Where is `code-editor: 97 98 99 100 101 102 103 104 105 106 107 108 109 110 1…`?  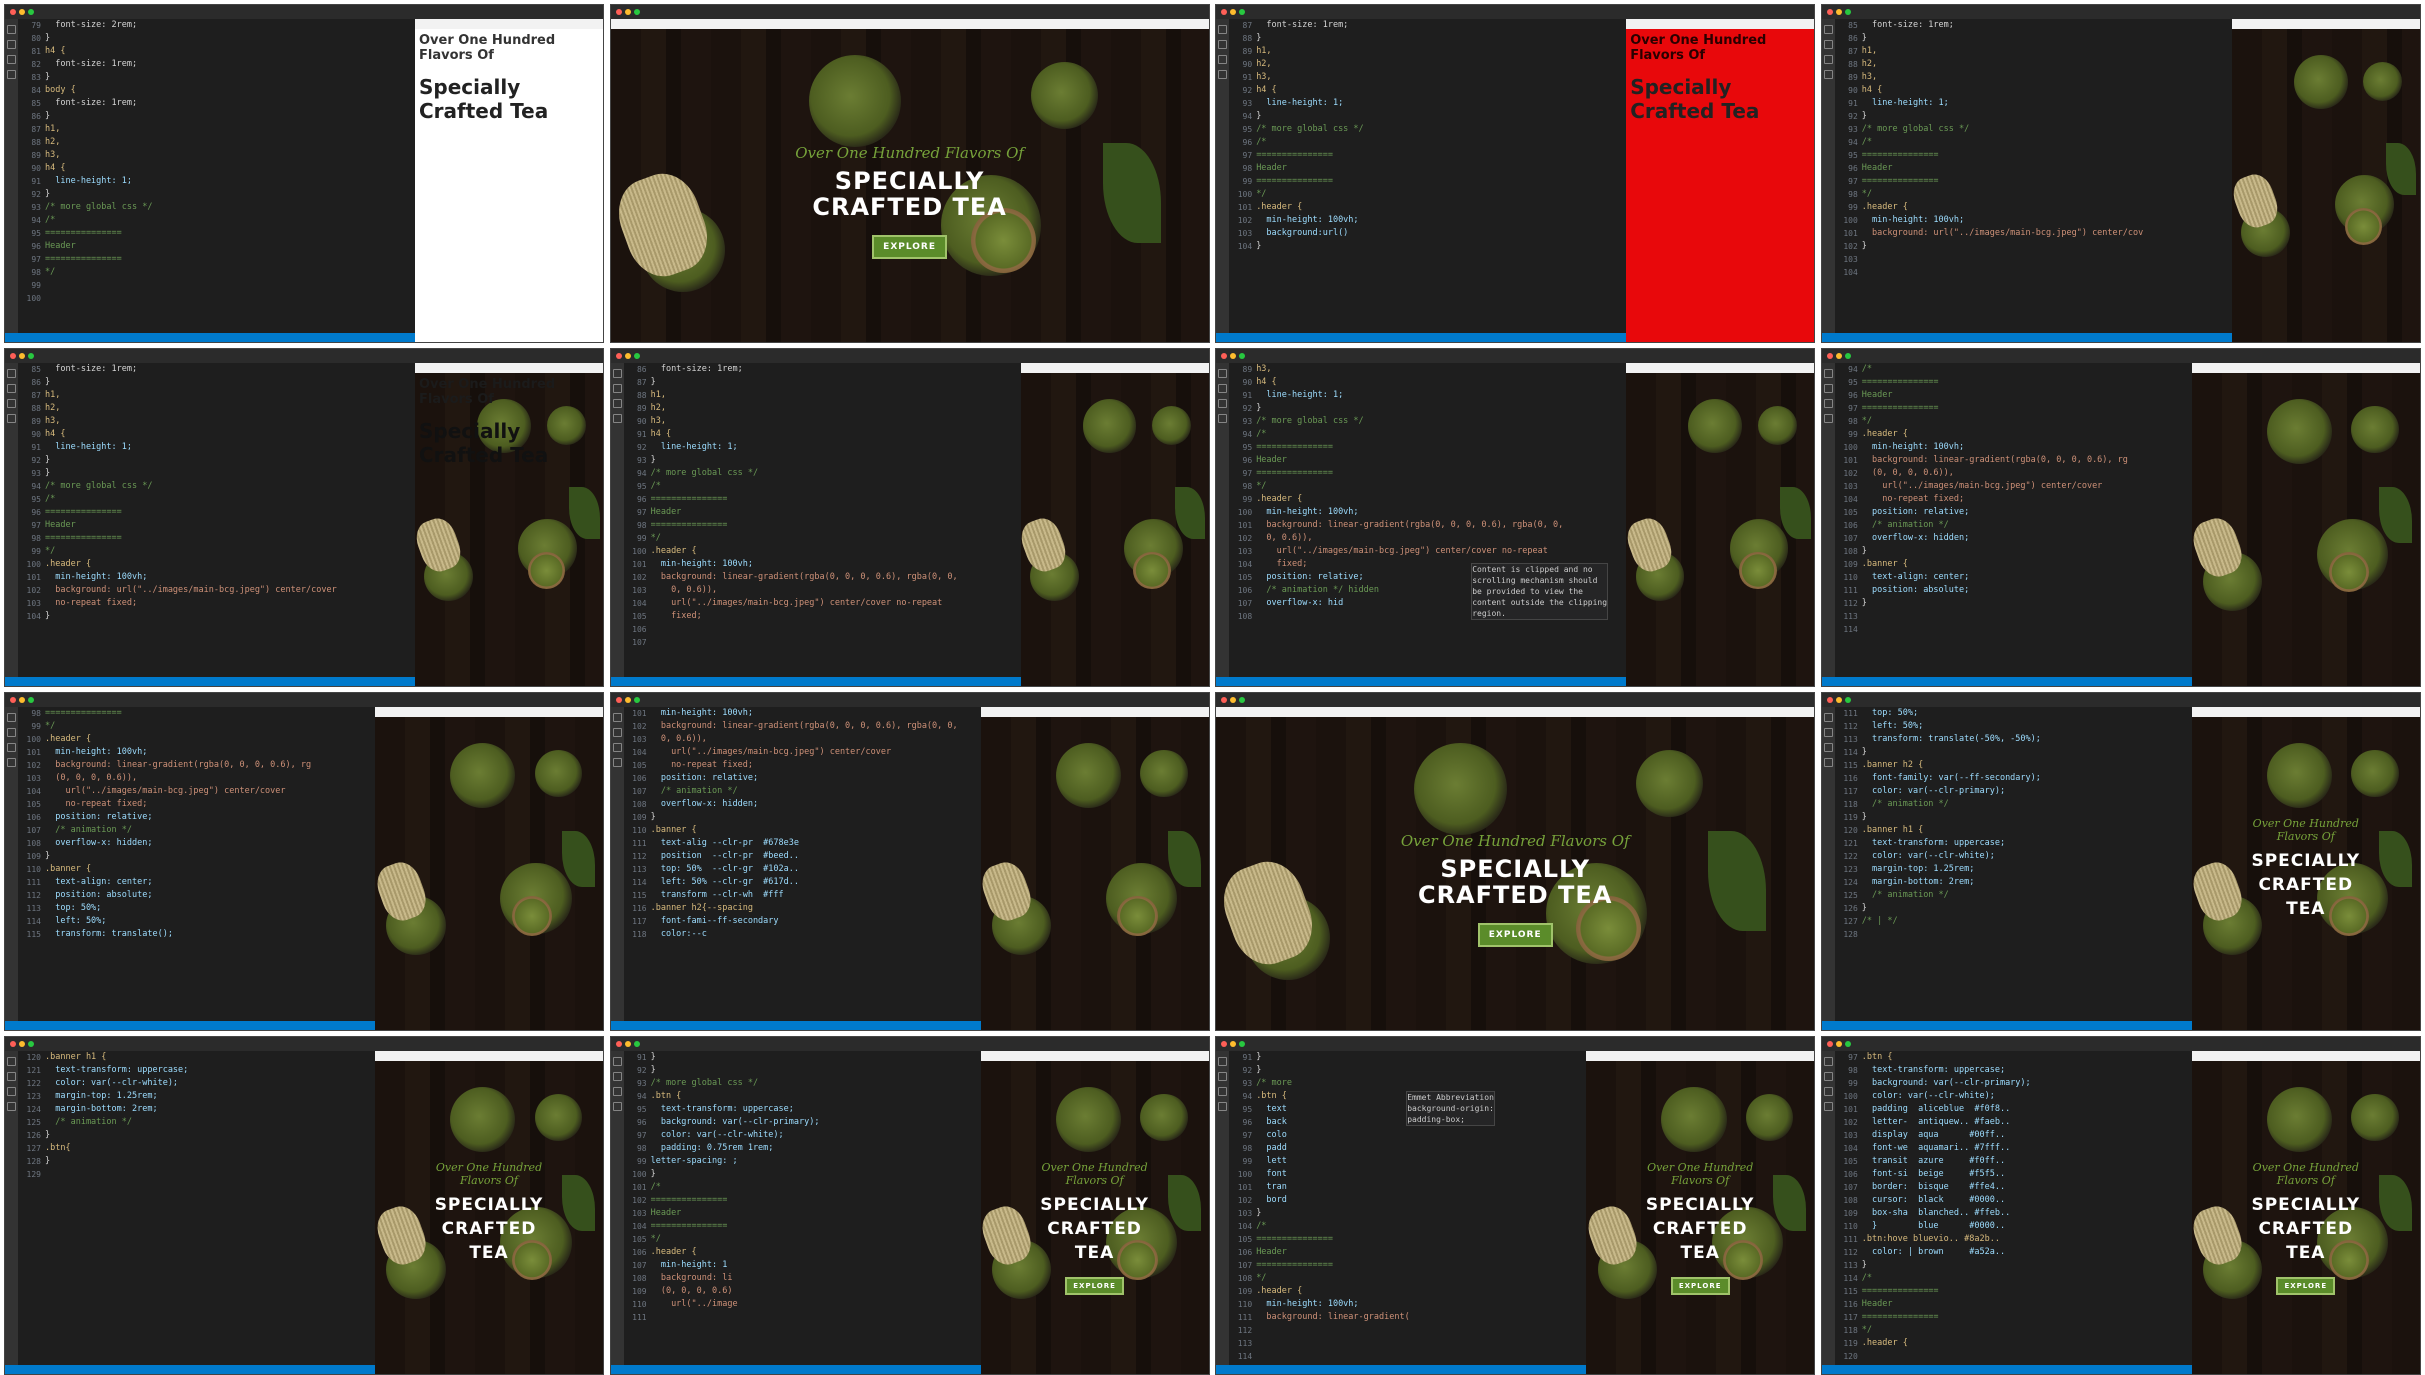
code-editor: 97 98 99 100 101 102 103 104 105 106 107 108 109 110 1… is located at coordinates (2006, 1208).